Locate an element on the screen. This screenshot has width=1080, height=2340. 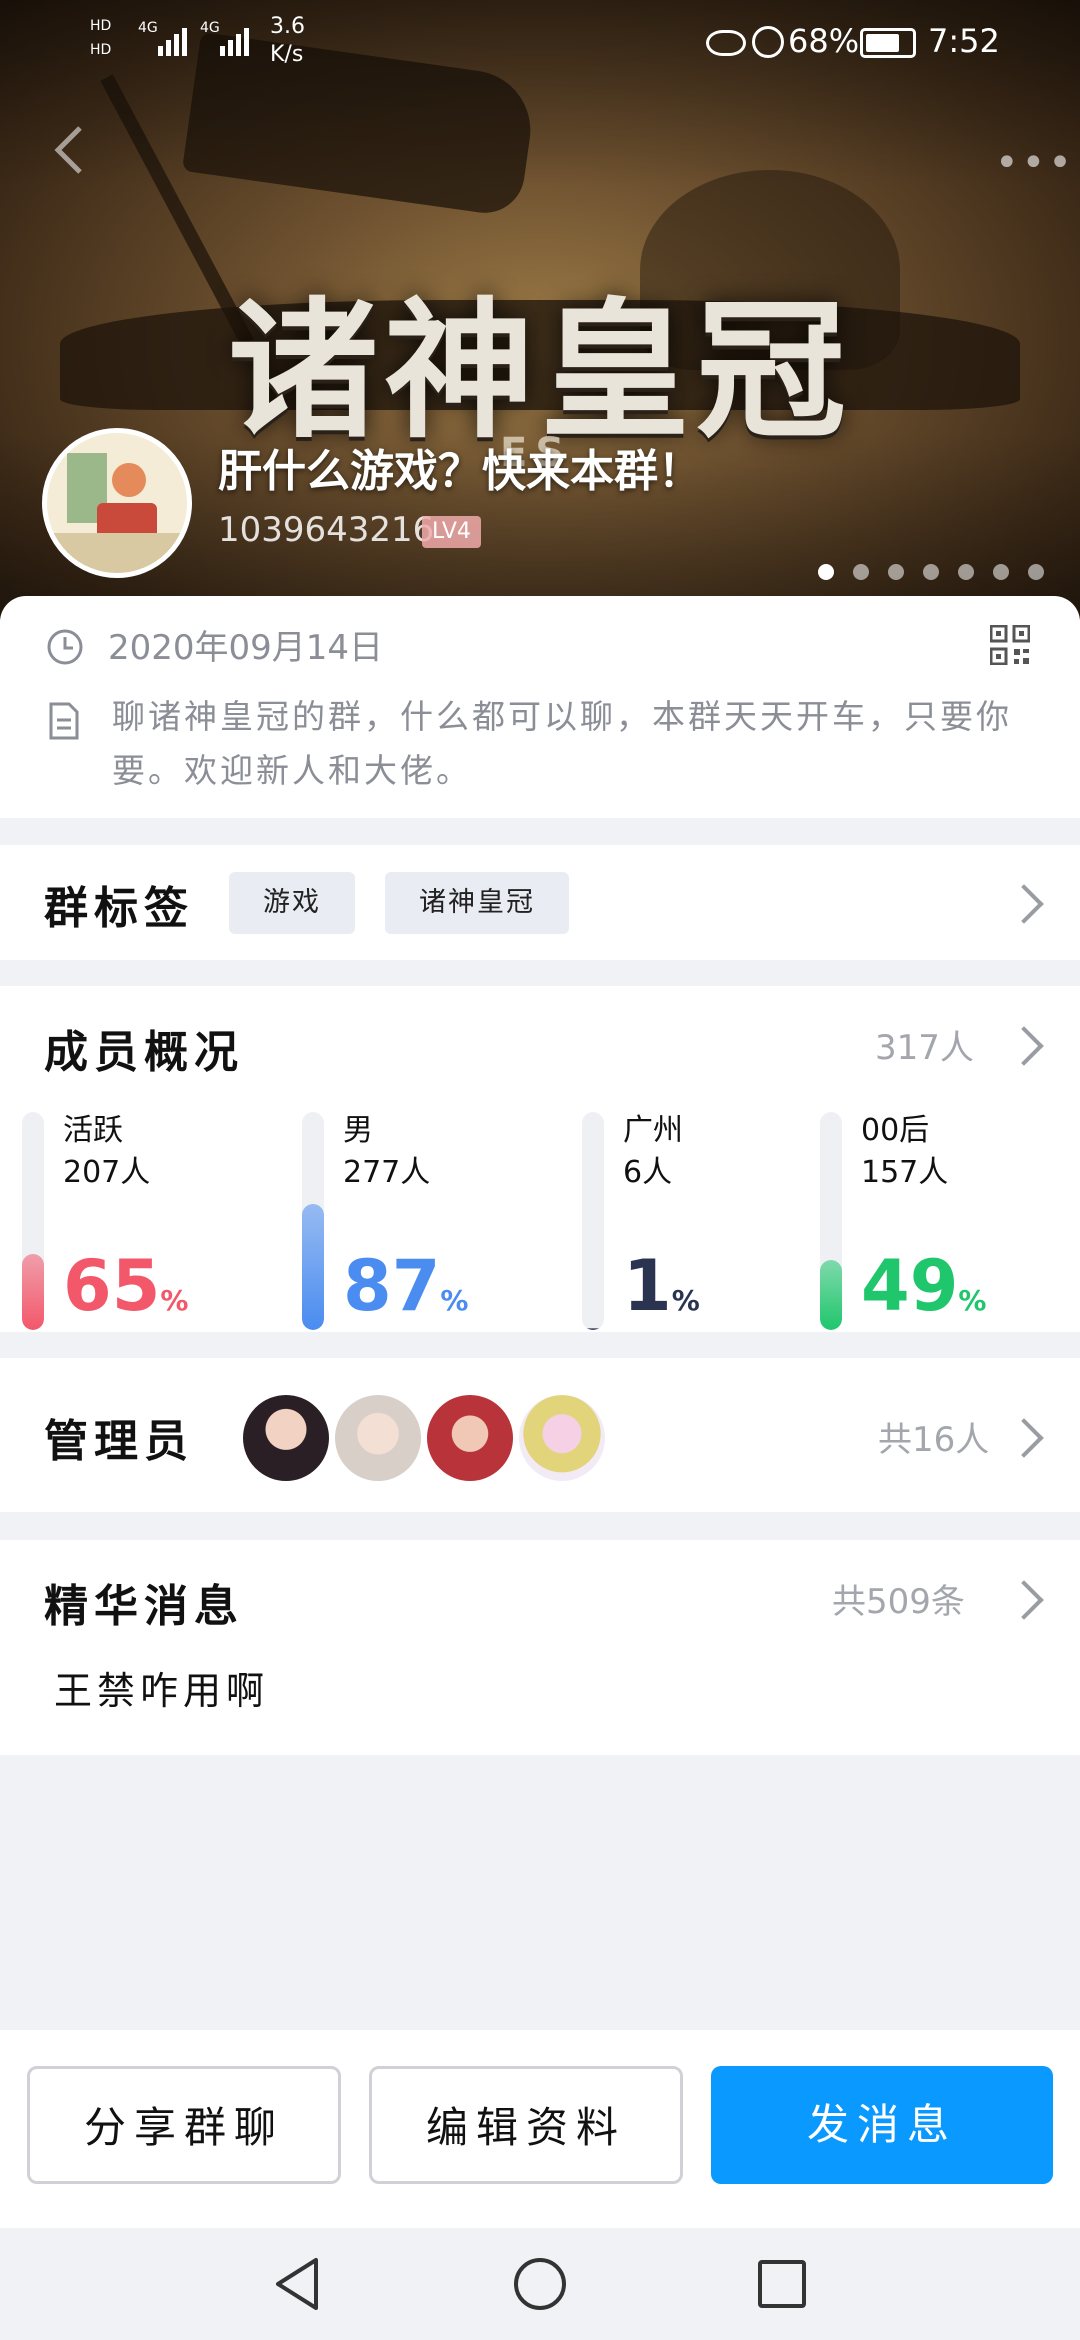
group-avatar is located at coordinates (117, 503).